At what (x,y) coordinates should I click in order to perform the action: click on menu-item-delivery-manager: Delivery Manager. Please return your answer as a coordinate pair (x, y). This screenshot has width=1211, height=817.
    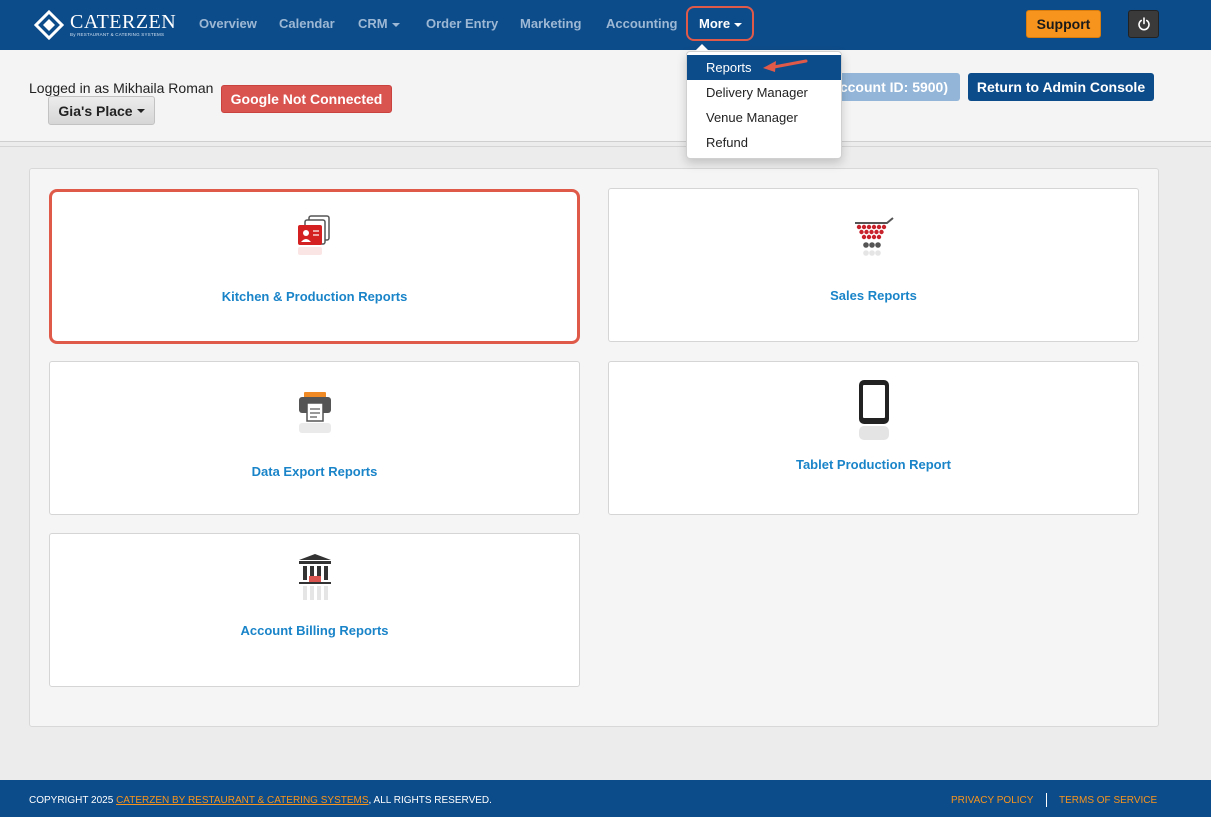
    Looking at the image, I should click on (764, 92).